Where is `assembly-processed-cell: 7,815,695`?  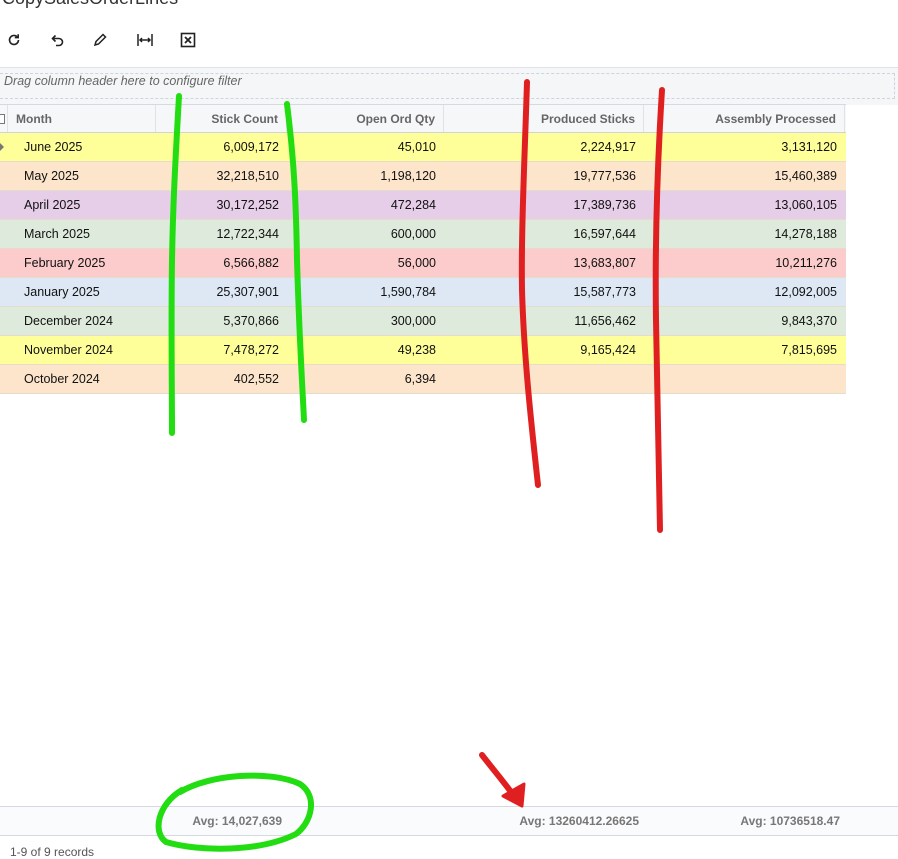 assembly-processed-cell: 7,815,695 is located at coordinates (744, 350).